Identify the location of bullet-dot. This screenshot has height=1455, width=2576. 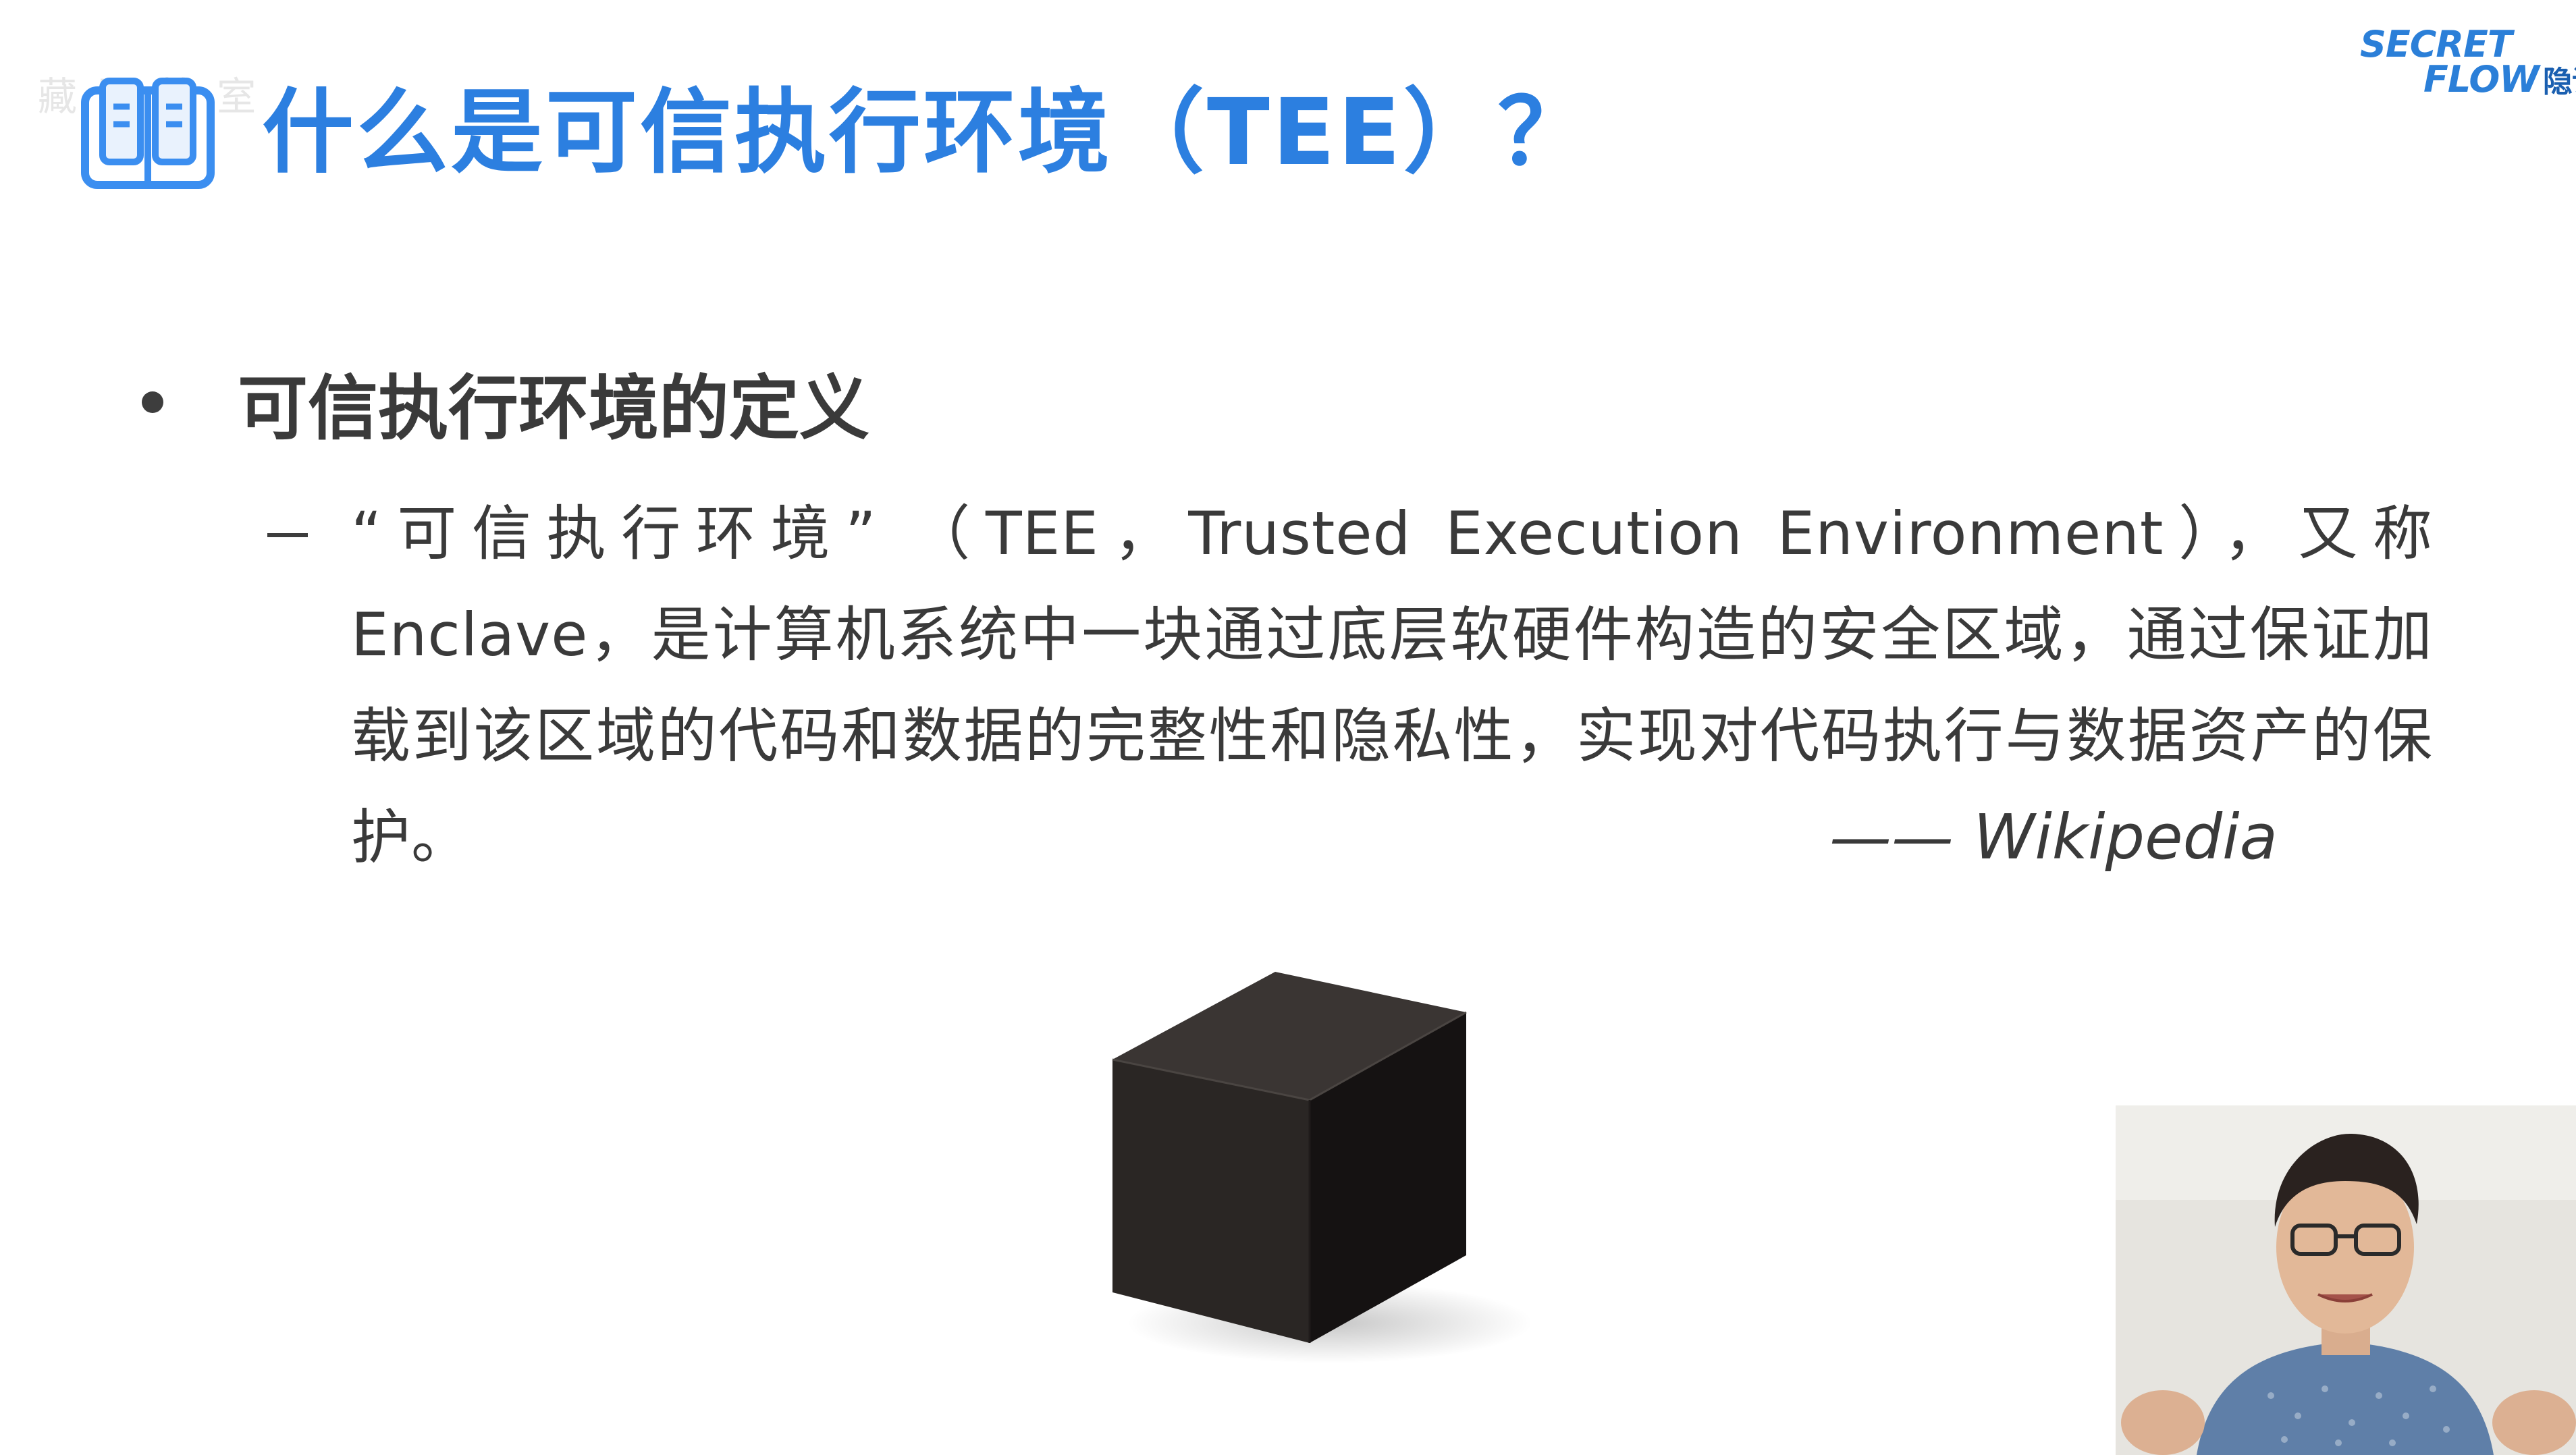
(152, 402).